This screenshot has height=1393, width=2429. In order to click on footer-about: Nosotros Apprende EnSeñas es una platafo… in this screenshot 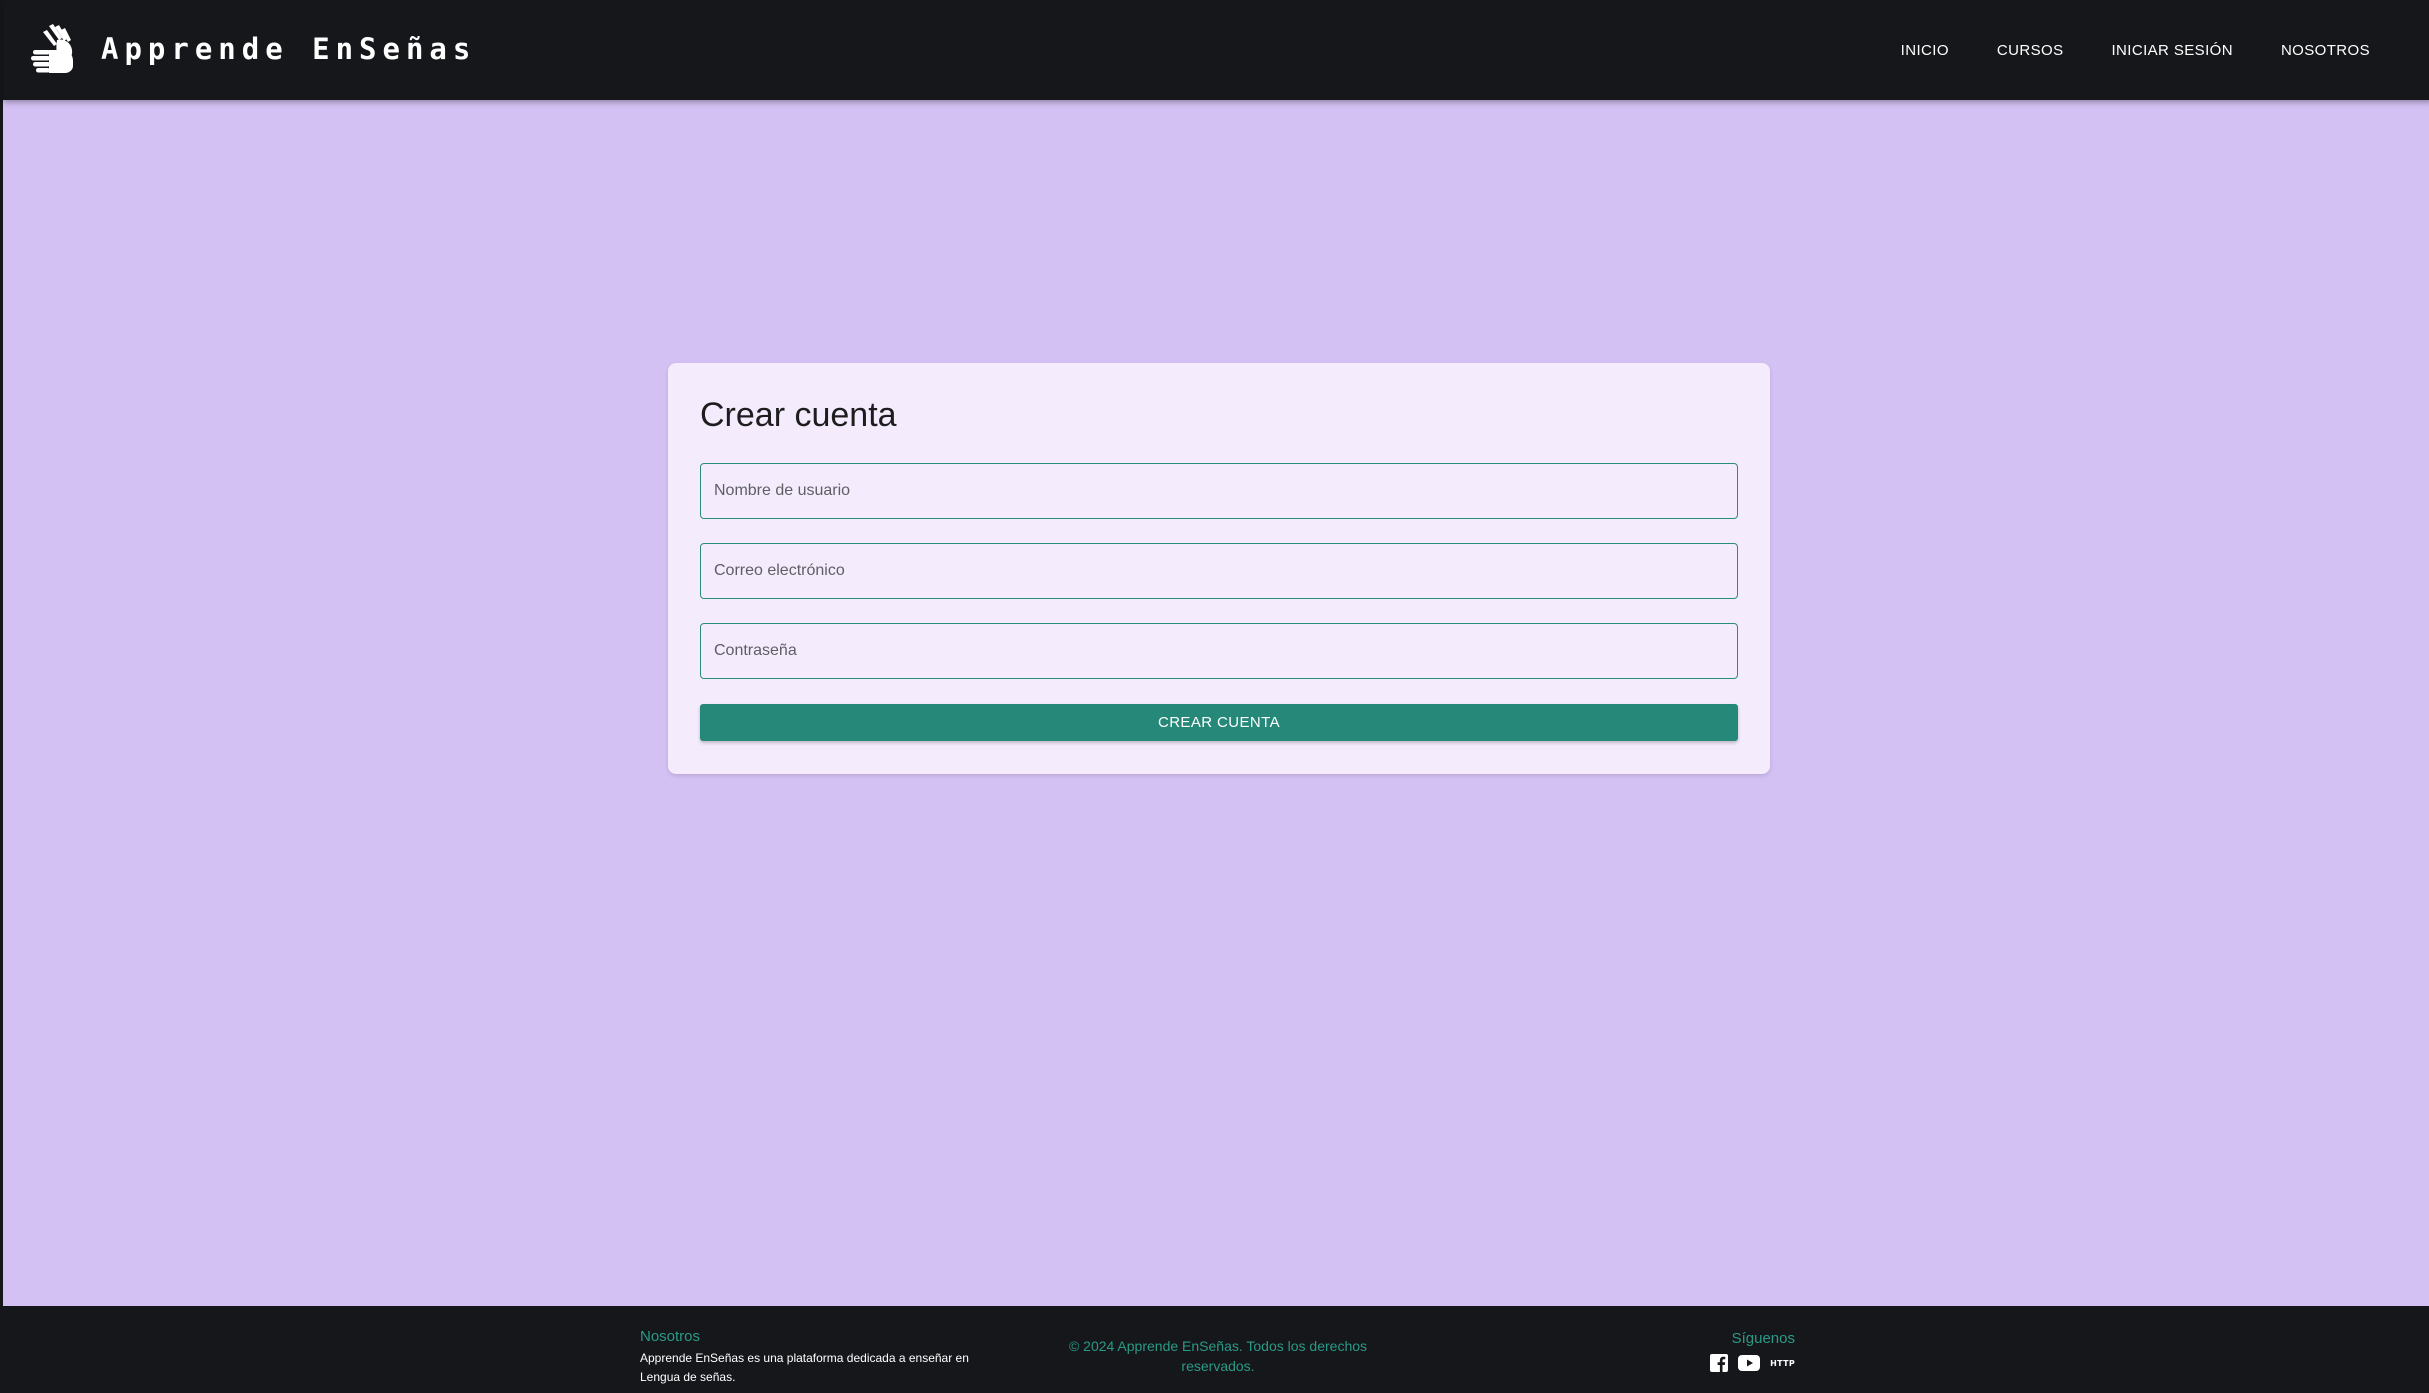, I will do `click(820, 1357)`.